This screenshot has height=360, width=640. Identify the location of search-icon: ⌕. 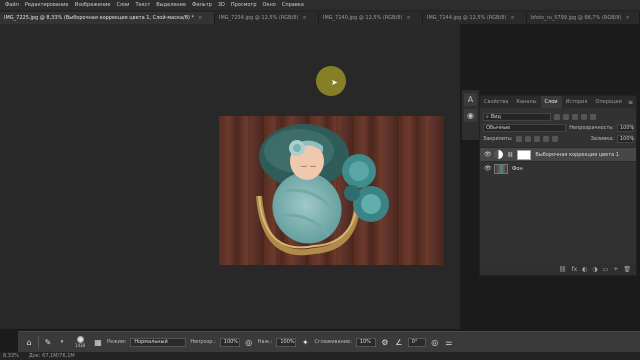
(487, 116).